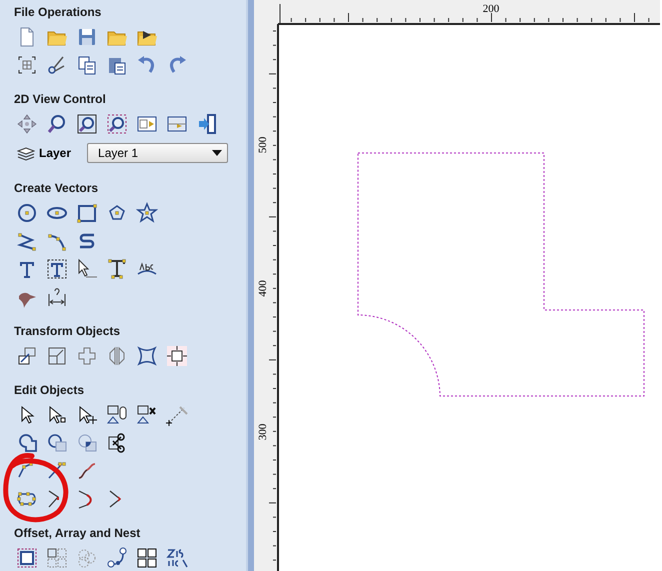  Describe the element at coordinates (263, 288) in the screenshot. I see `ruler-label: 400` at that location.